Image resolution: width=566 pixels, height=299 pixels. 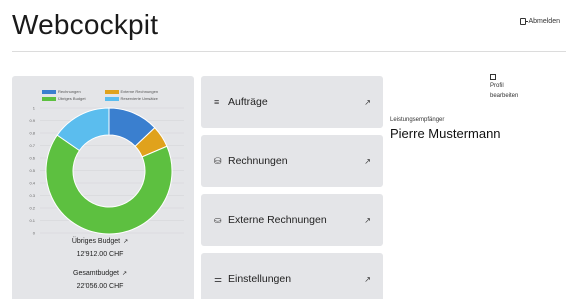 I want to click on nav-card-einstellungen: ⚌ Einstellungen ↗, so click(x=292, y=276).